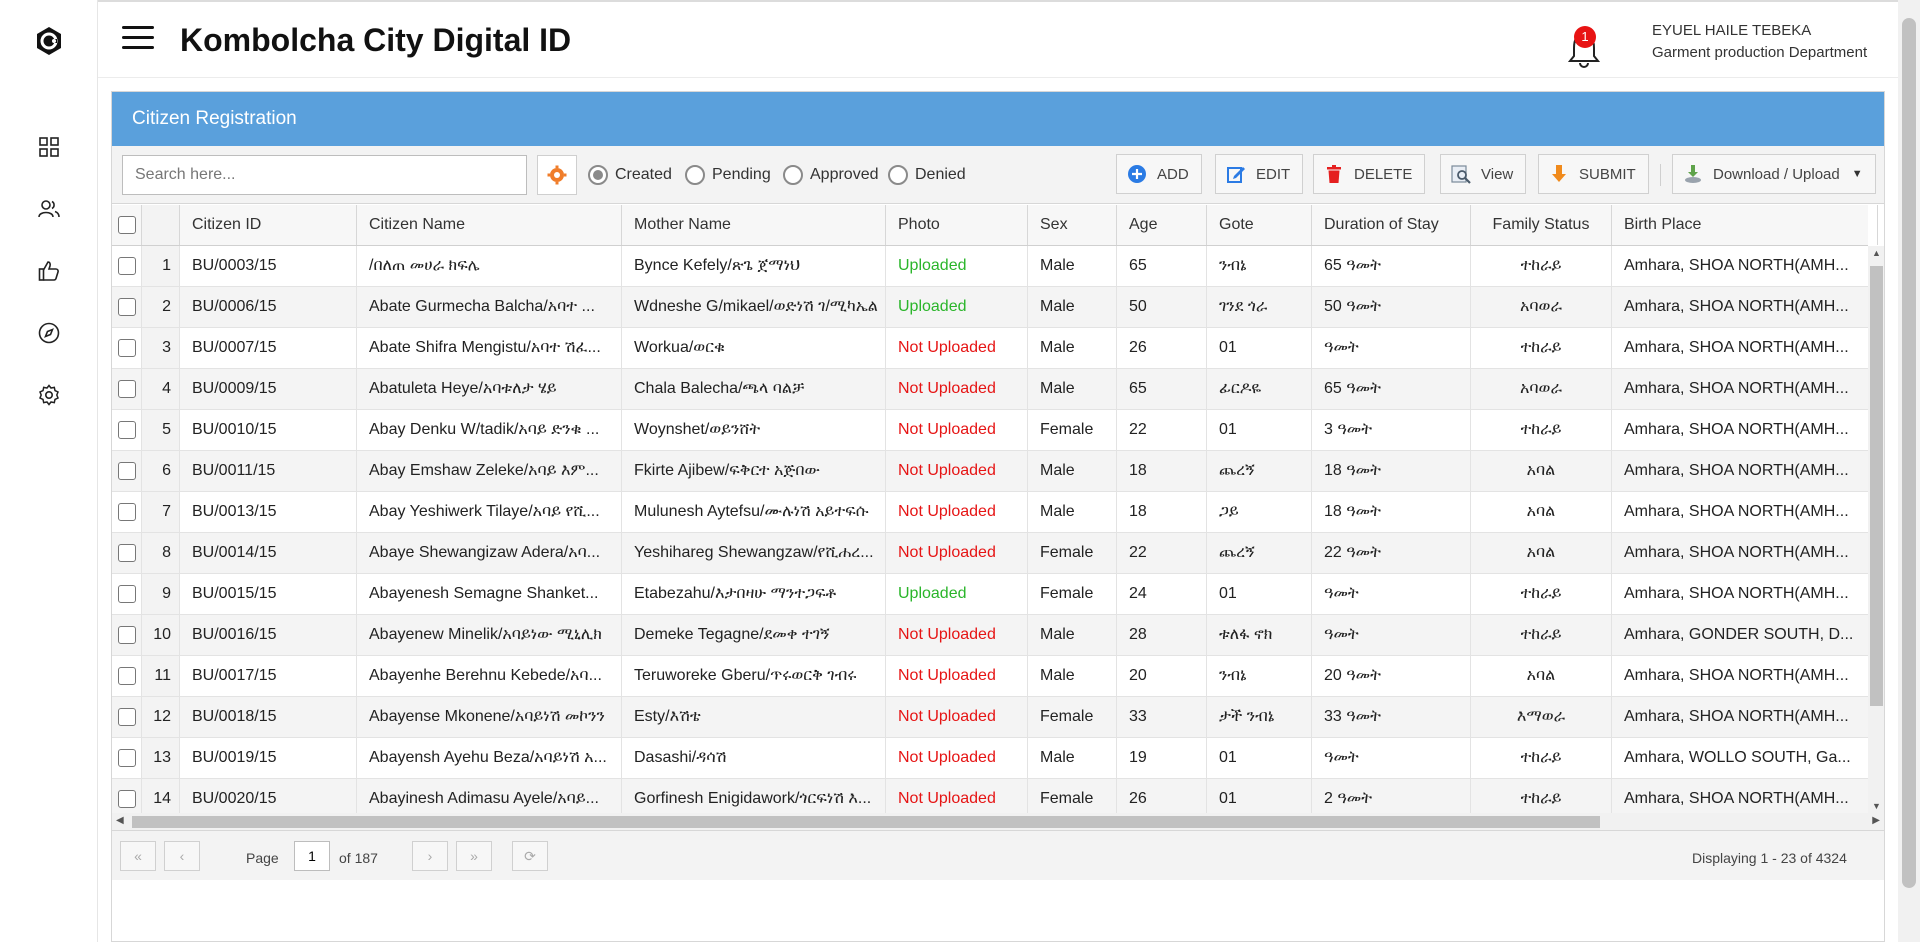 The image size is (1920, 942). What do you see at coordinates (49, 147) in the screenshot?
I see `sidebar-item-dashboard` at bounding box center [49, 147].